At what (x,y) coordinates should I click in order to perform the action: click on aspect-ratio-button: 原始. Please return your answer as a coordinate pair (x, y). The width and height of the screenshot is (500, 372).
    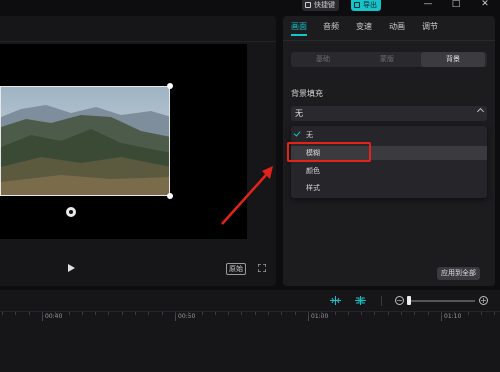
    Looking at the image, I should click on (236, 269).